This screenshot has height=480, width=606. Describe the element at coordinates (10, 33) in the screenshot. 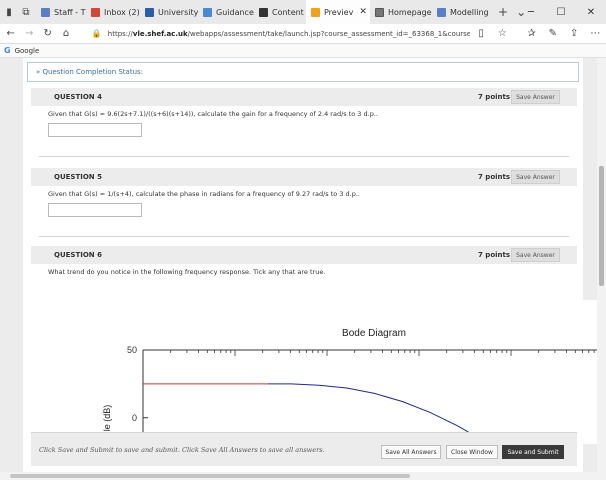

I see `back-icon: ←` at that location.